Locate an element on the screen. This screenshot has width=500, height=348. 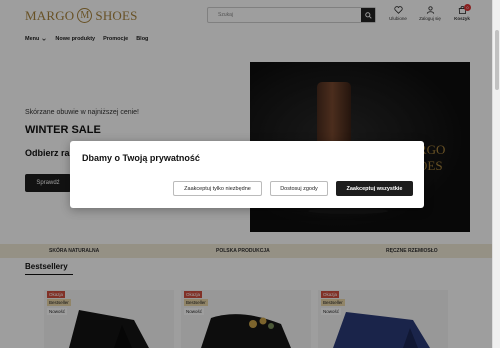
page-scrollbar is located at coordinates (496, 174).